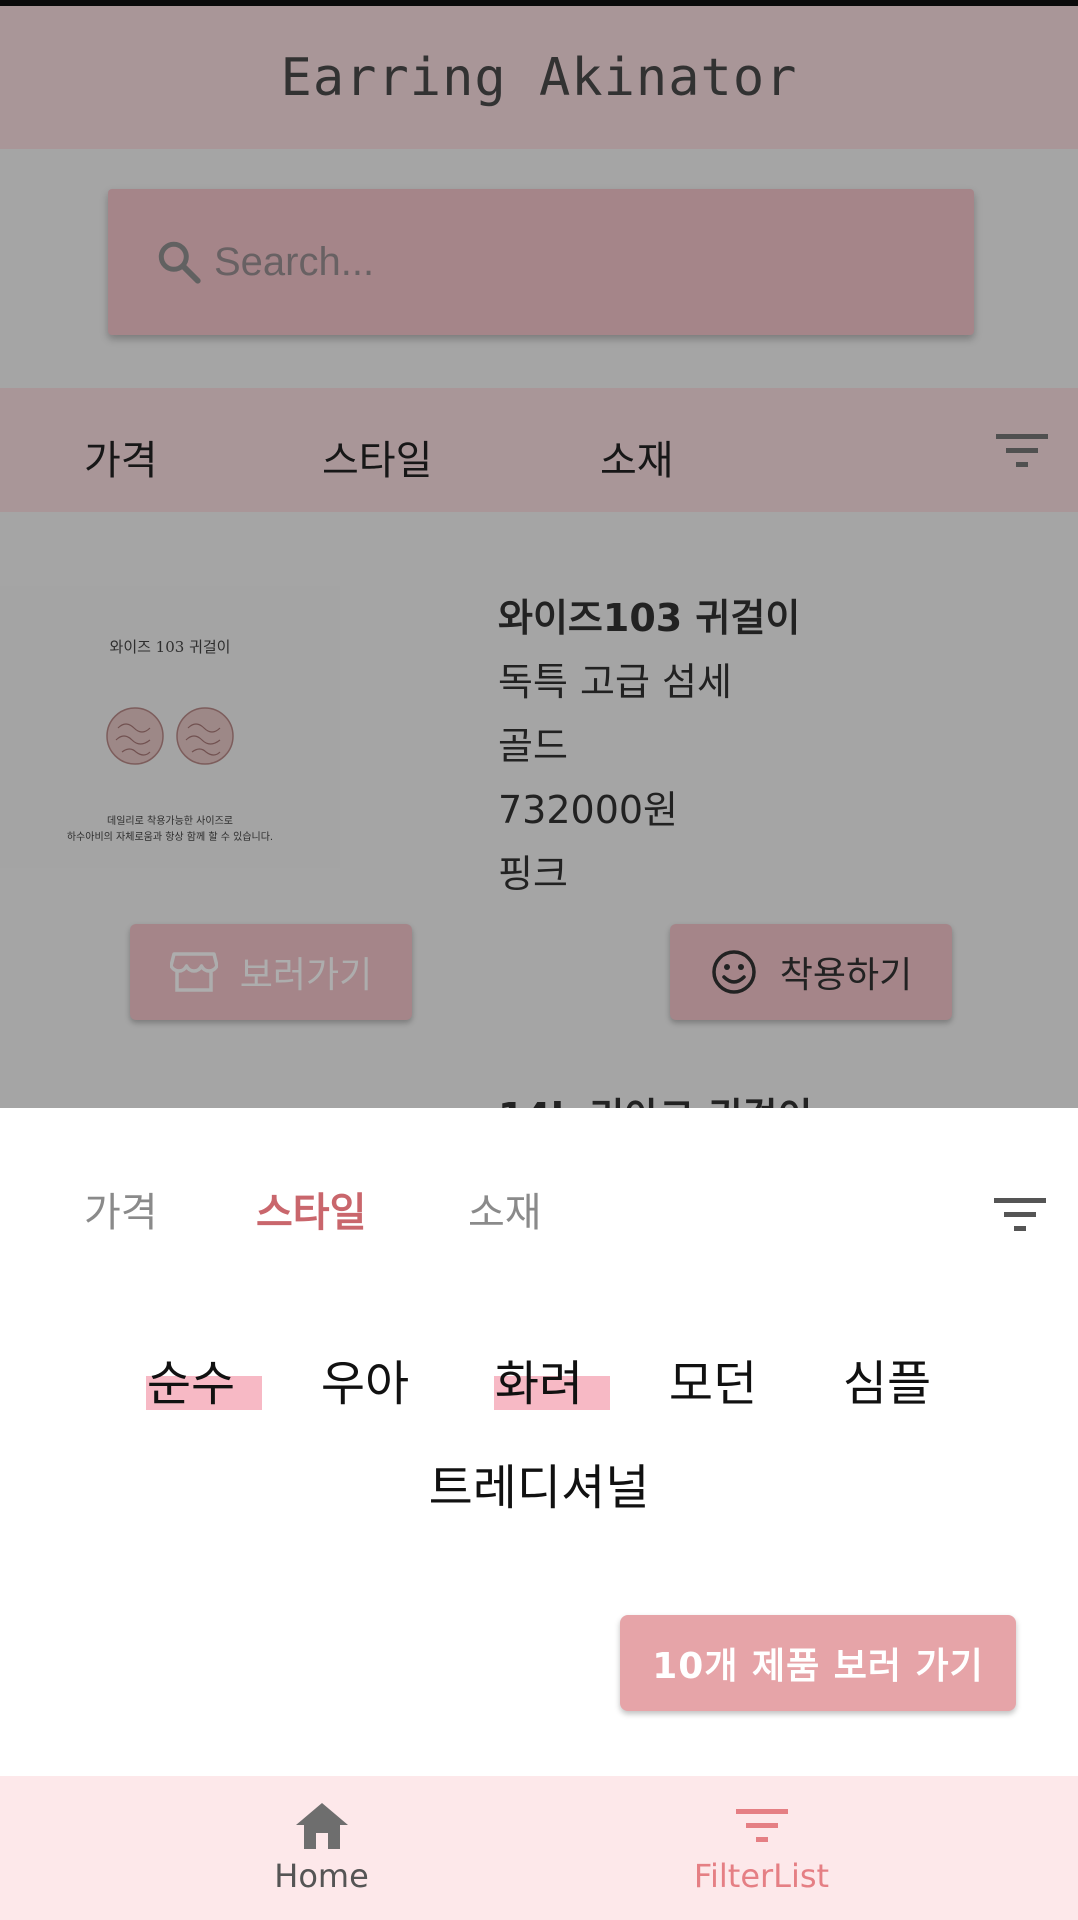 This screenshot has width=1078, height=1920. Describe the element at coordinates (365, 1384) in the screenshot. I see `style-option-label: 우아` at that location.